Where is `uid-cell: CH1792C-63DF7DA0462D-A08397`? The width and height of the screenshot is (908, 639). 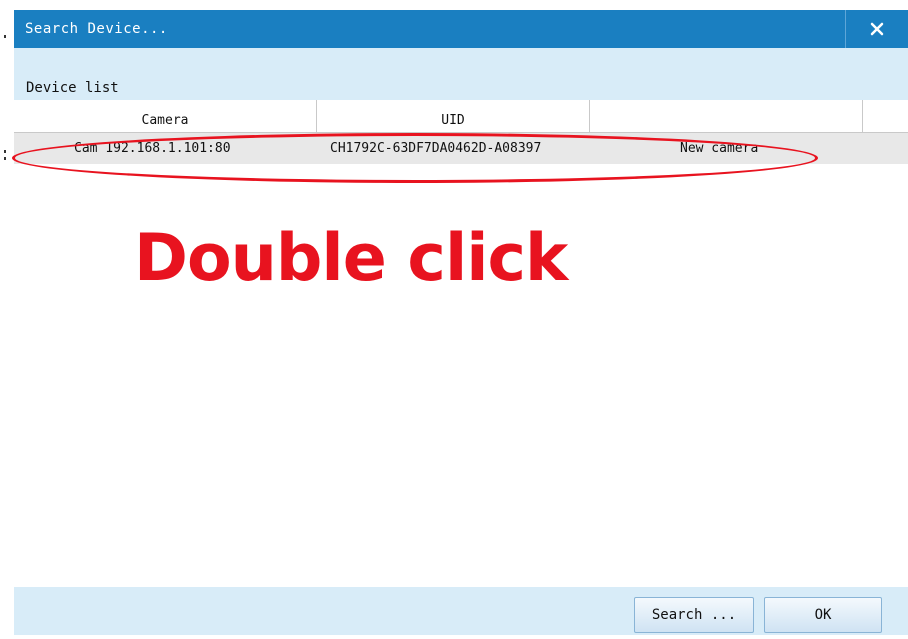
uid-cell: CH1792C-63DF7DA0462D-A08397 is located at coordinates (436, 148).